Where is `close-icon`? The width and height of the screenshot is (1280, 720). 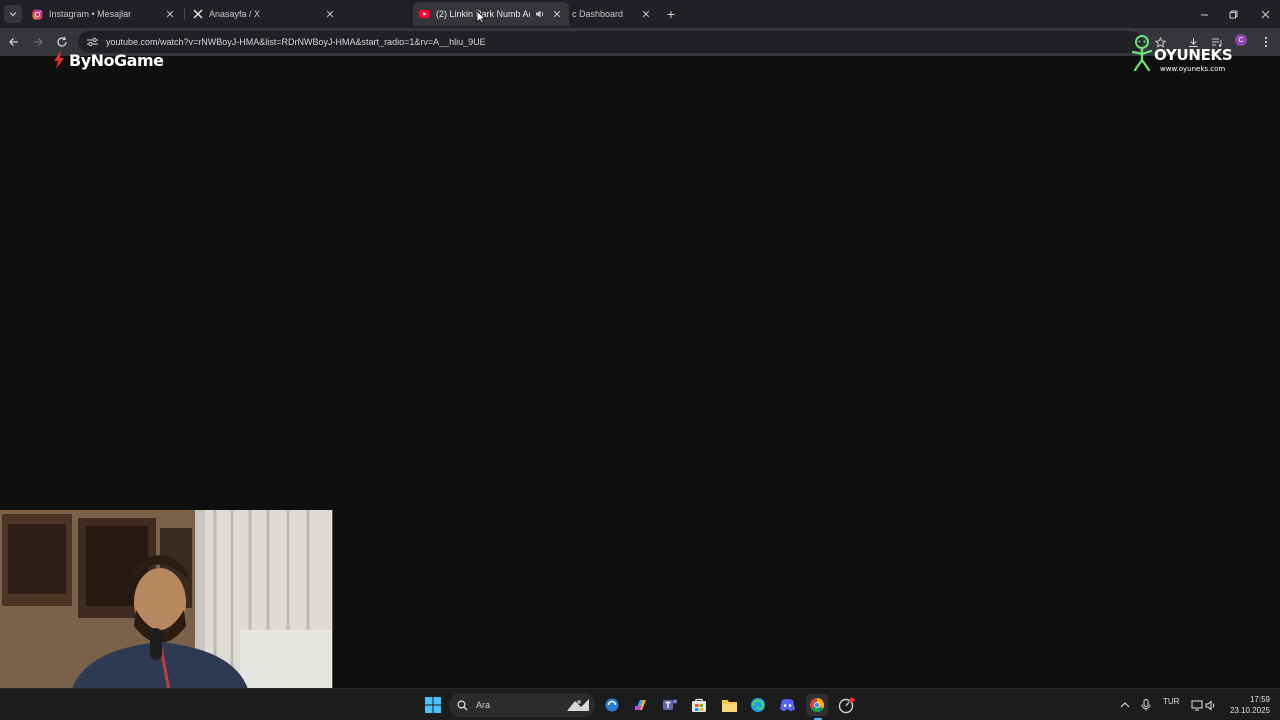
close-icon is located at coordinates (1265, 14).